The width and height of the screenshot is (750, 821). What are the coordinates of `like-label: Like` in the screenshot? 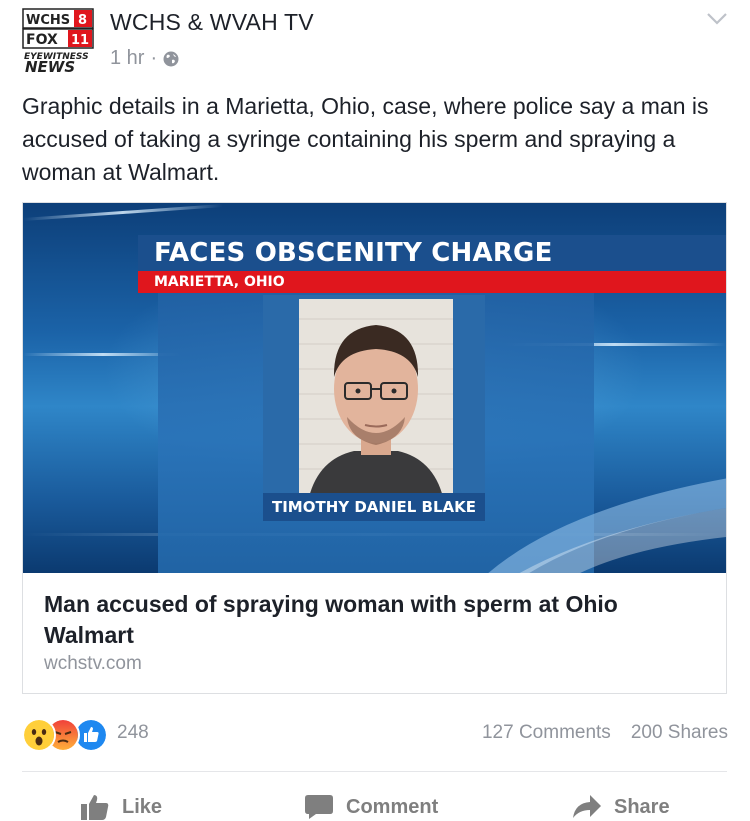 It's located at (142, 806).